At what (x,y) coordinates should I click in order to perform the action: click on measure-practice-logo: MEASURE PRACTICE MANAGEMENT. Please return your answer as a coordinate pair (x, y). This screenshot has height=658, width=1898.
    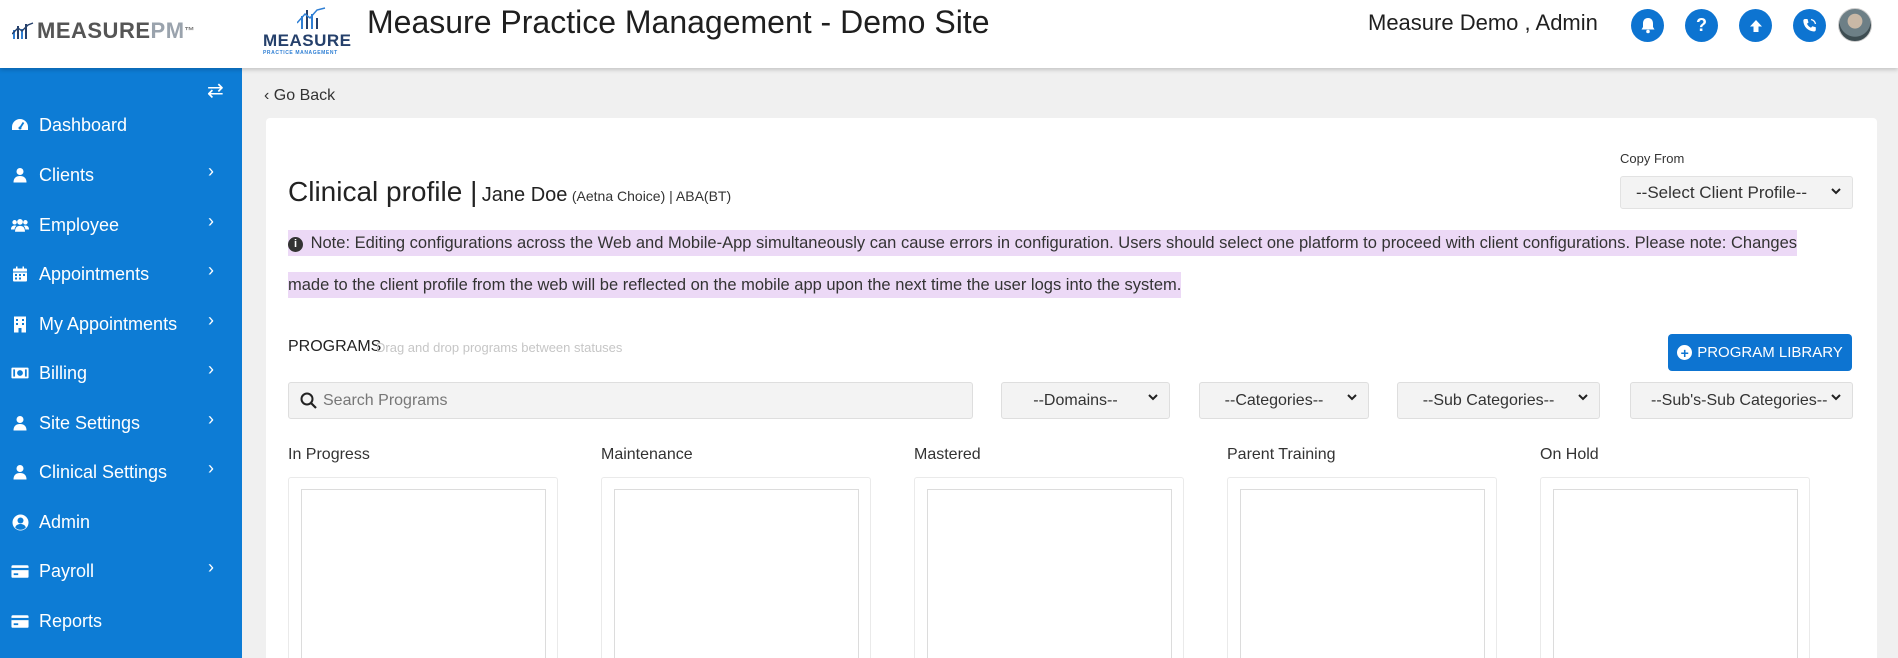
    Looking at the image, I should click on (311, 32).